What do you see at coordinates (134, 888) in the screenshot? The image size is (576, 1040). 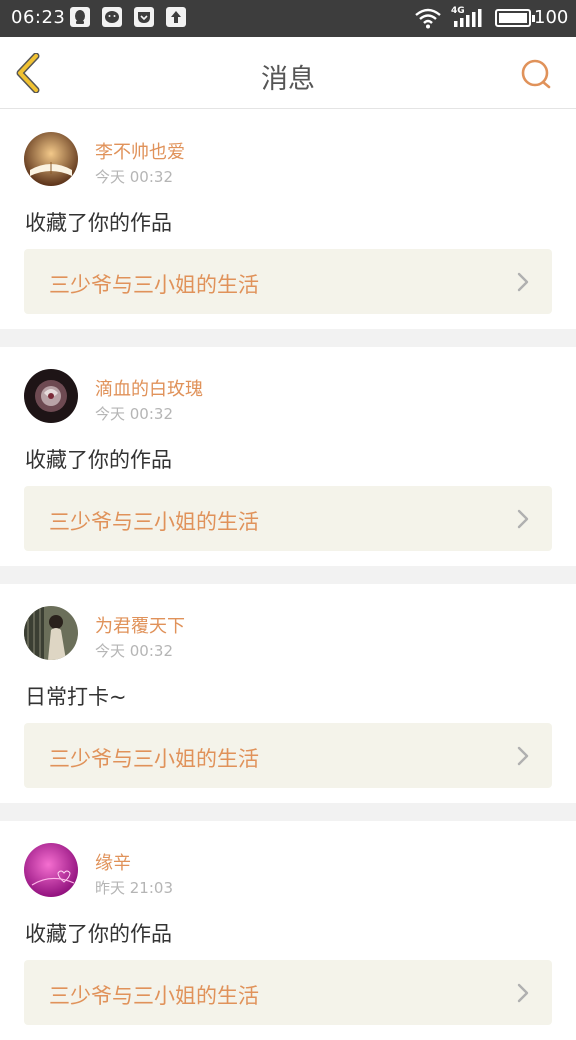 I see `timestamp: 昨天 21:03` at bounding box center [134, 888].